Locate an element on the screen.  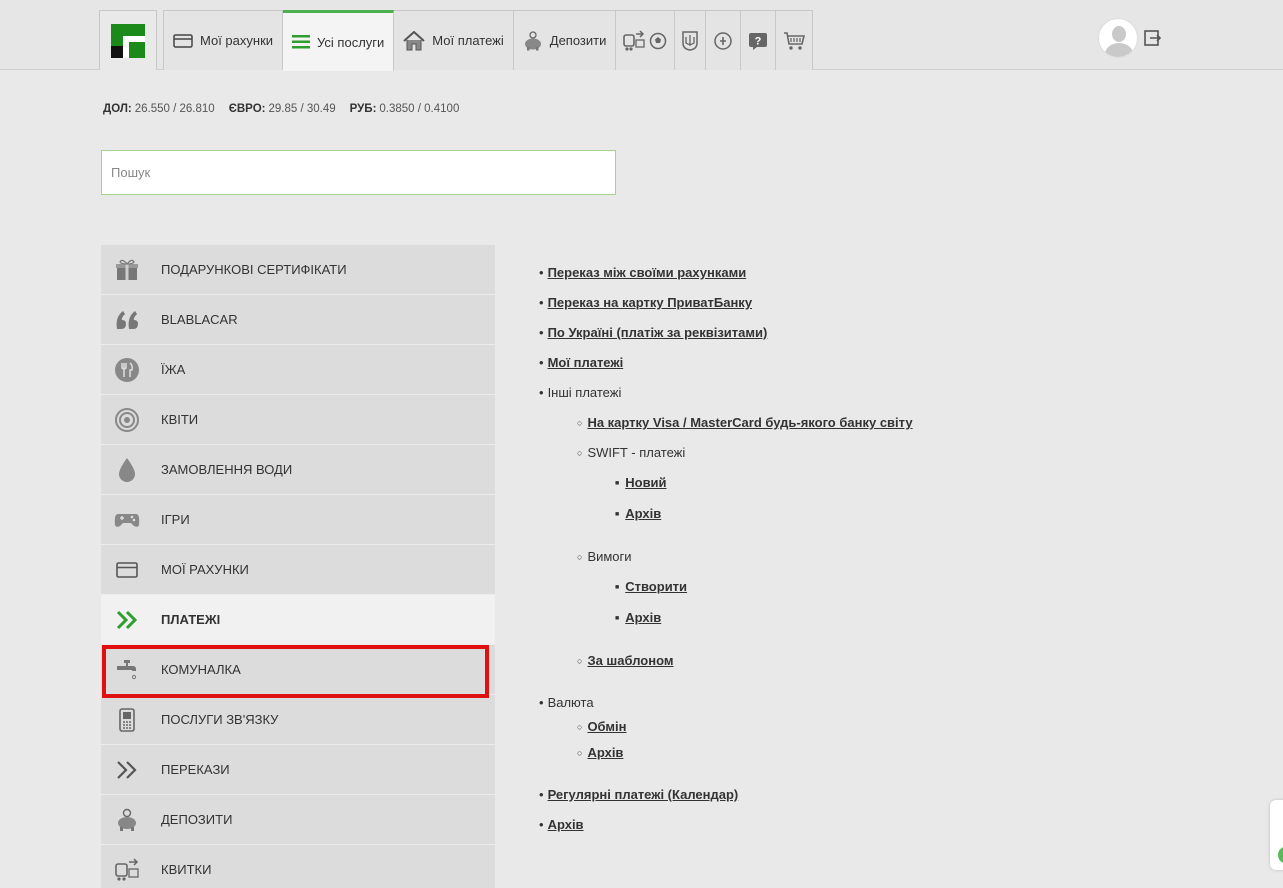
link-demands-create: Створити is located at coordinates (656, 586).